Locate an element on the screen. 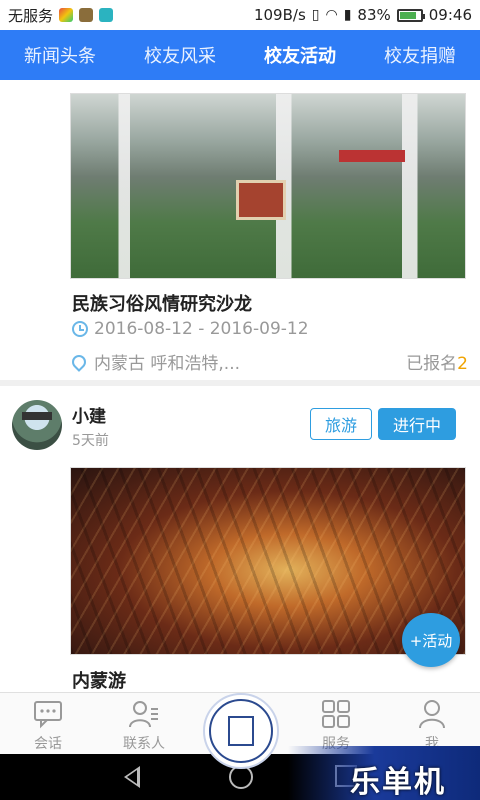 The height and width of the screenshot is (800, 480). grid-icon is located at coordinates (336, 714).